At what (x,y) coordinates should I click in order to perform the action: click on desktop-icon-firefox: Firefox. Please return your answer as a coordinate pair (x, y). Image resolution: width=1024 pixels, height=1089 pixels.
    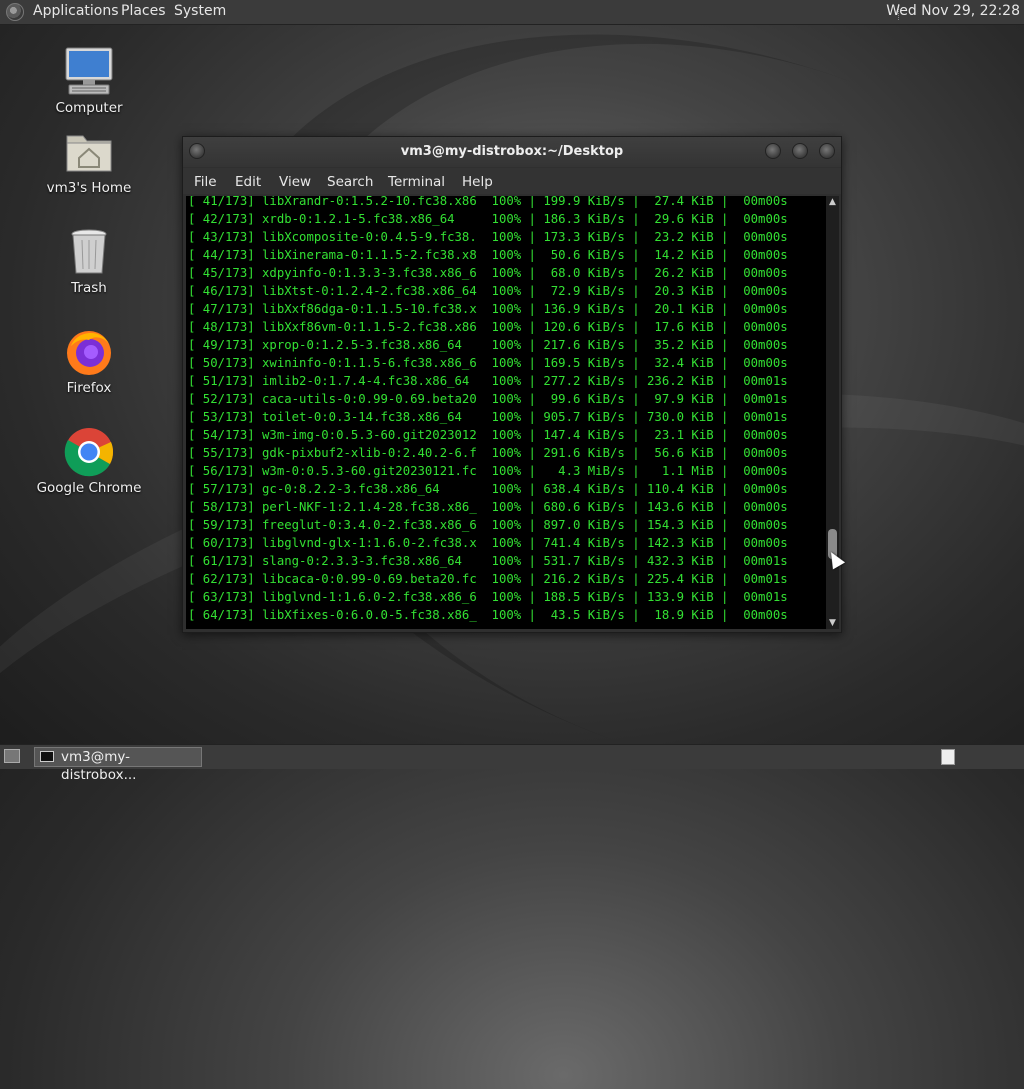
    Looking at the image, I should click on (89, 361).